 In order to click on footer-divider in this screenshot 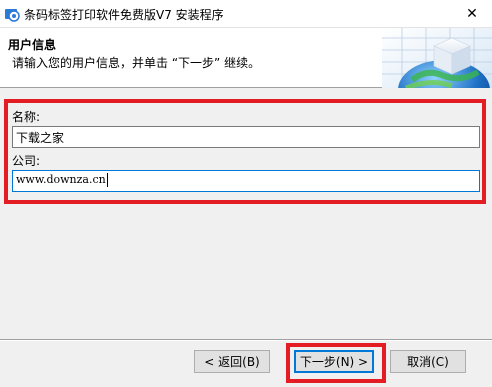, I will do `click(246, 340)`.